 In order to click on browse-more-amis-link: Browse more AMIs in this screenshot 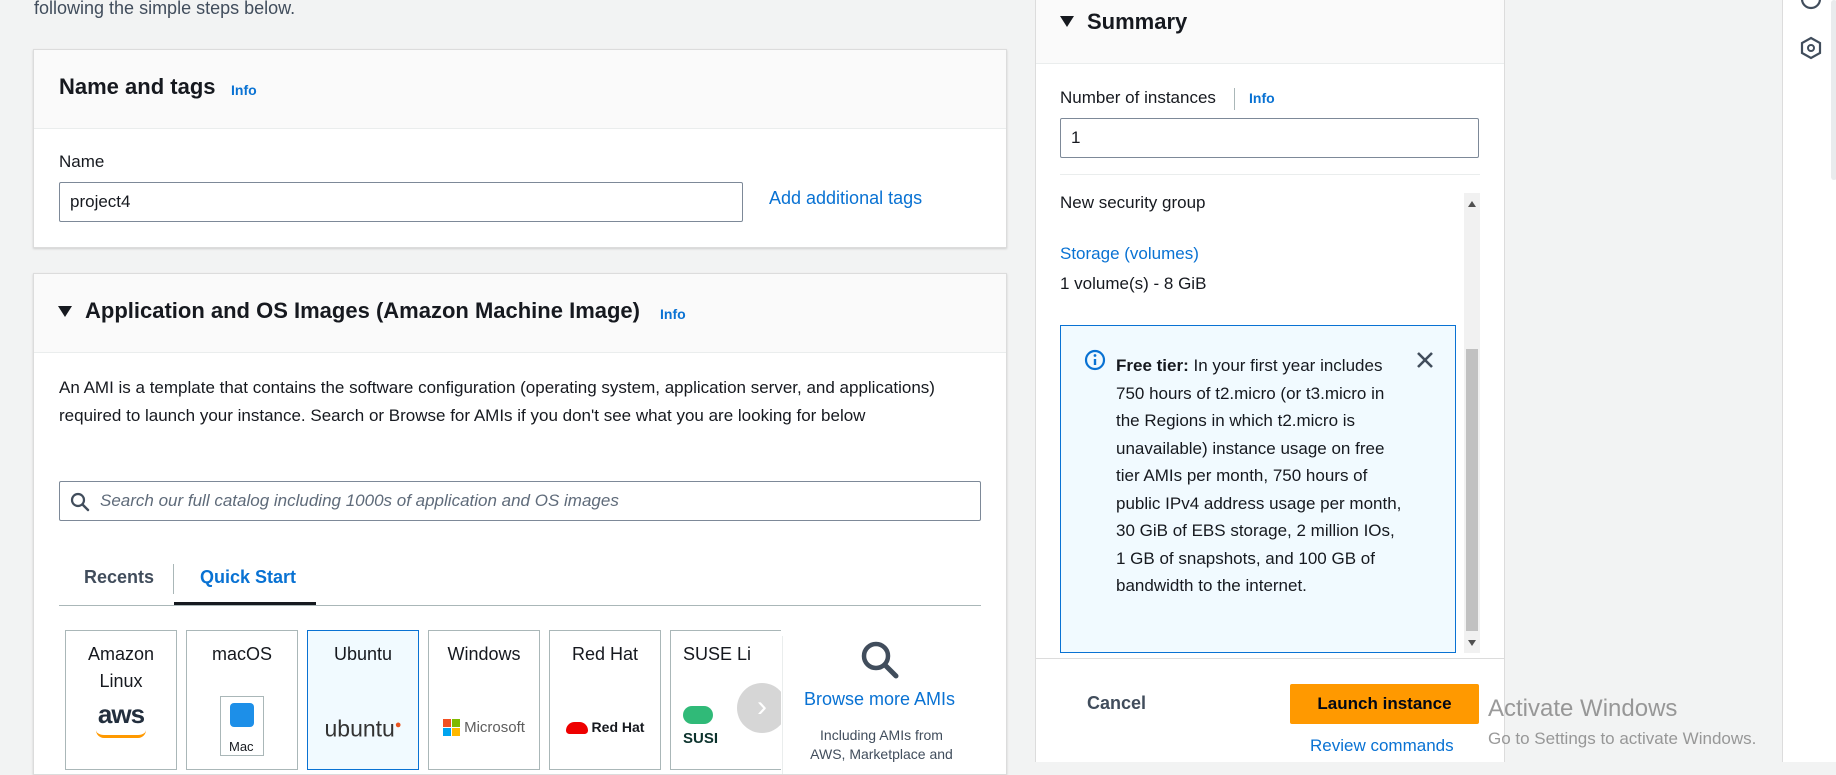, I will do `click(879, 699)`.